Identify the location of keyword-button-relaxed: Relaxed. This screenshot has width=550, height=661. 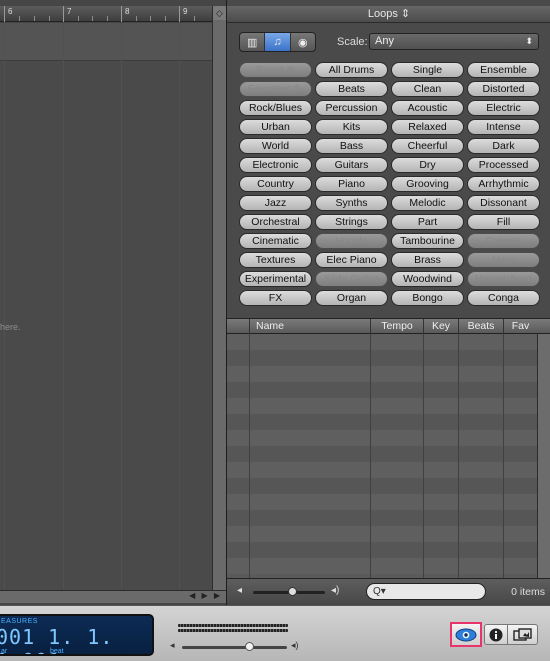
(427, 127).